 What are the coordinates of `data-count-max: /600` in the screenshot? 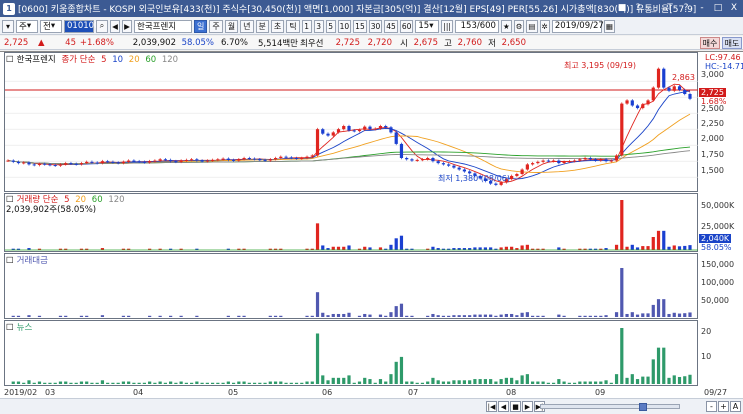 It's located at (486, 26).